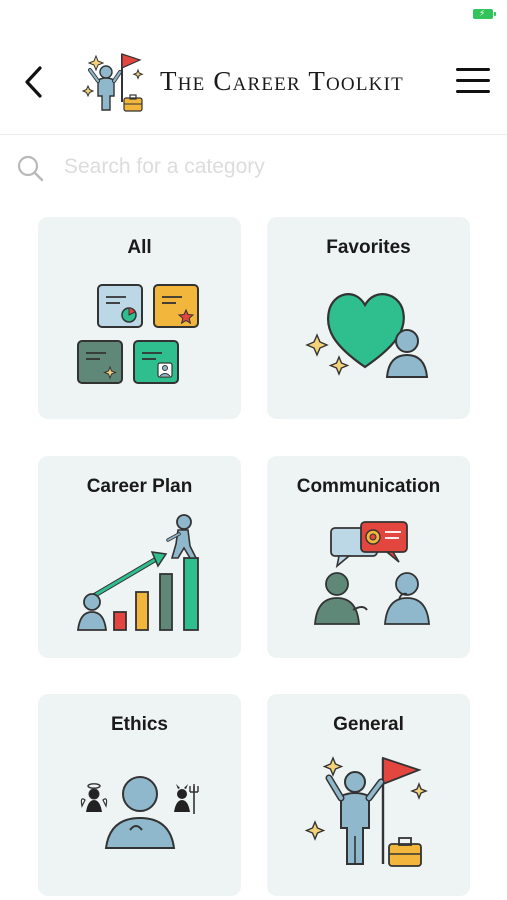  I want to click on menu-button, so click(473, 82).